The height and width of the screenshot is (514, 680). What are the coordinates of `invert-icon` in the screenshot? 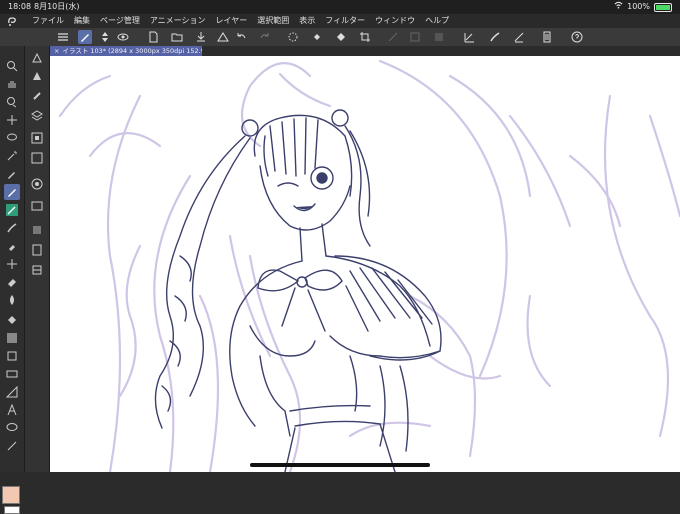 It's located at (439, 37).